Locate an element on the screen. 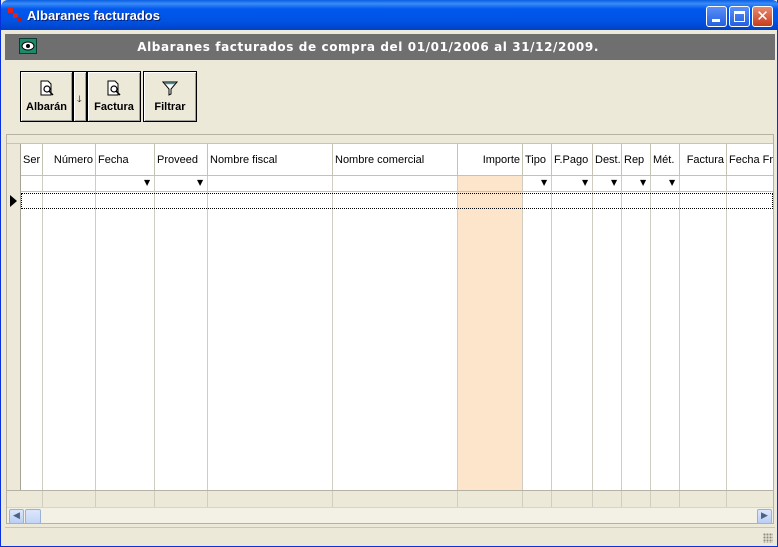  scroll-thumb is located at coordinates (33, 516).